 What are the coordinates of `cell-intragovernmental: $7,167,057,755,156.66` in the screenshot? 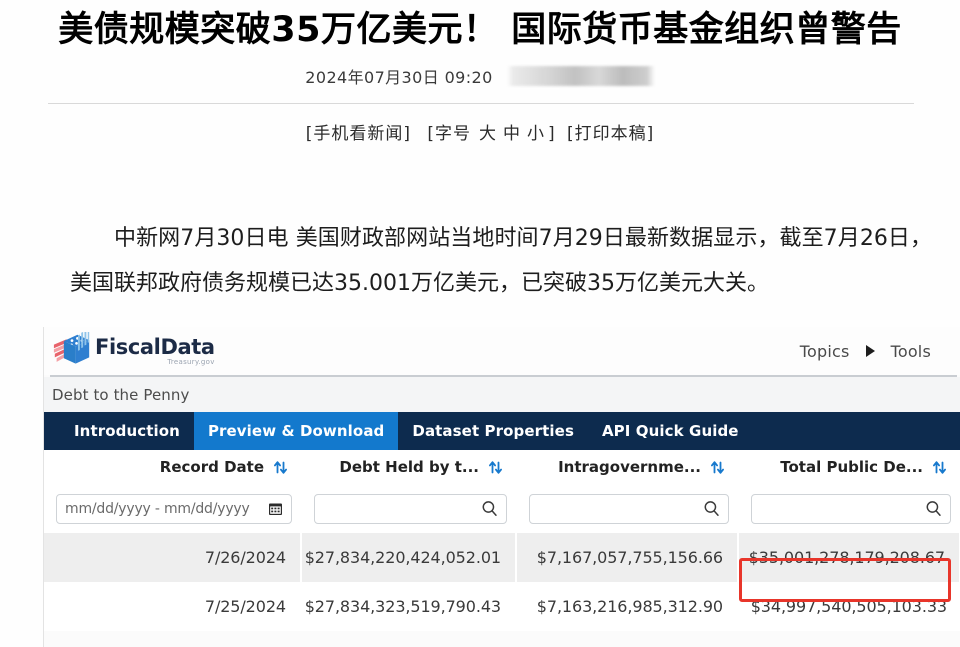 It's located at (628, 557).